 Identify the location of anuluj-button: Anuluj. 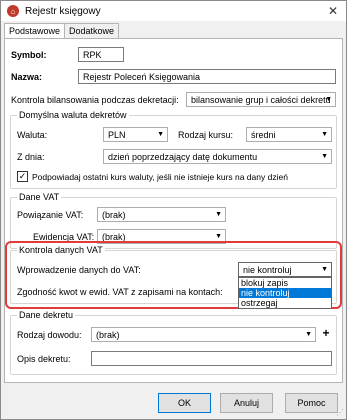
(246, 403).